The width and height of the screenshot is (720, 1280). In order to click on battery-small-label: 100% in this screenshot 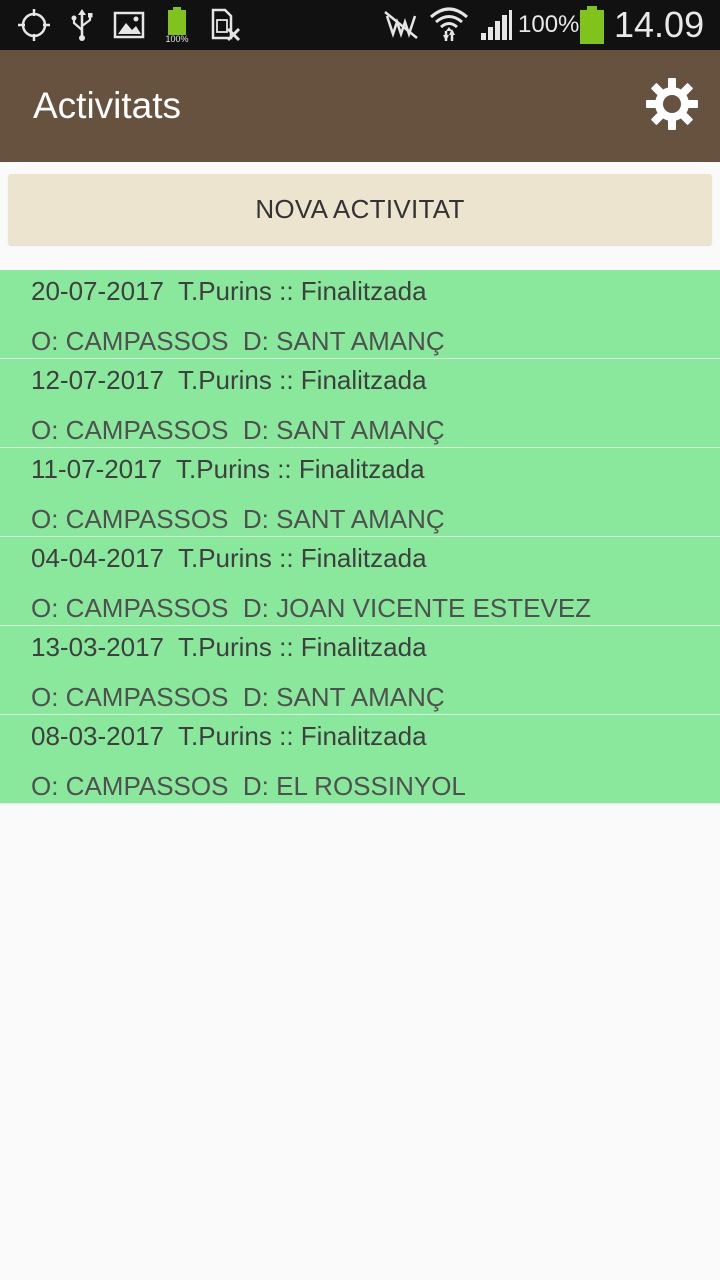, I will do `click(177, 38)`.